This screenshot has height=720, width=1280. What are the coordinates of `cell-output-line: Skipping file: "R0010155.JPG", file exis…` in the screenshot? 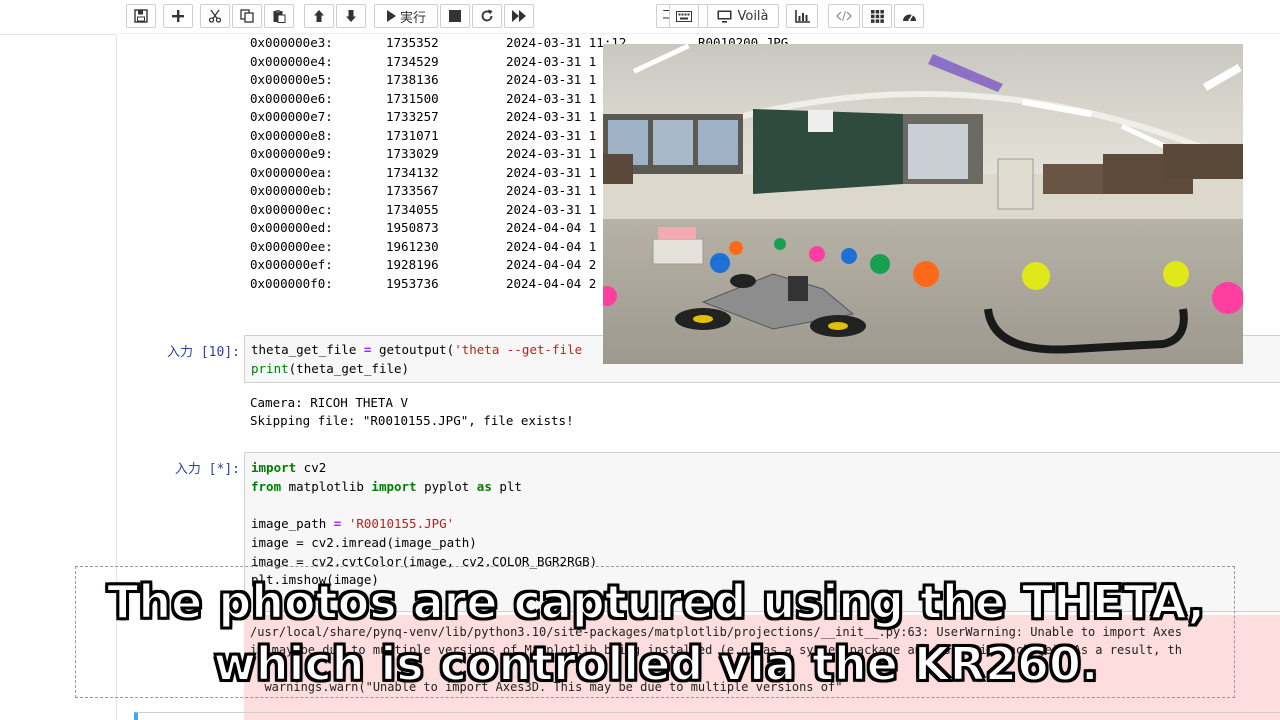 It's located at (412, 420).